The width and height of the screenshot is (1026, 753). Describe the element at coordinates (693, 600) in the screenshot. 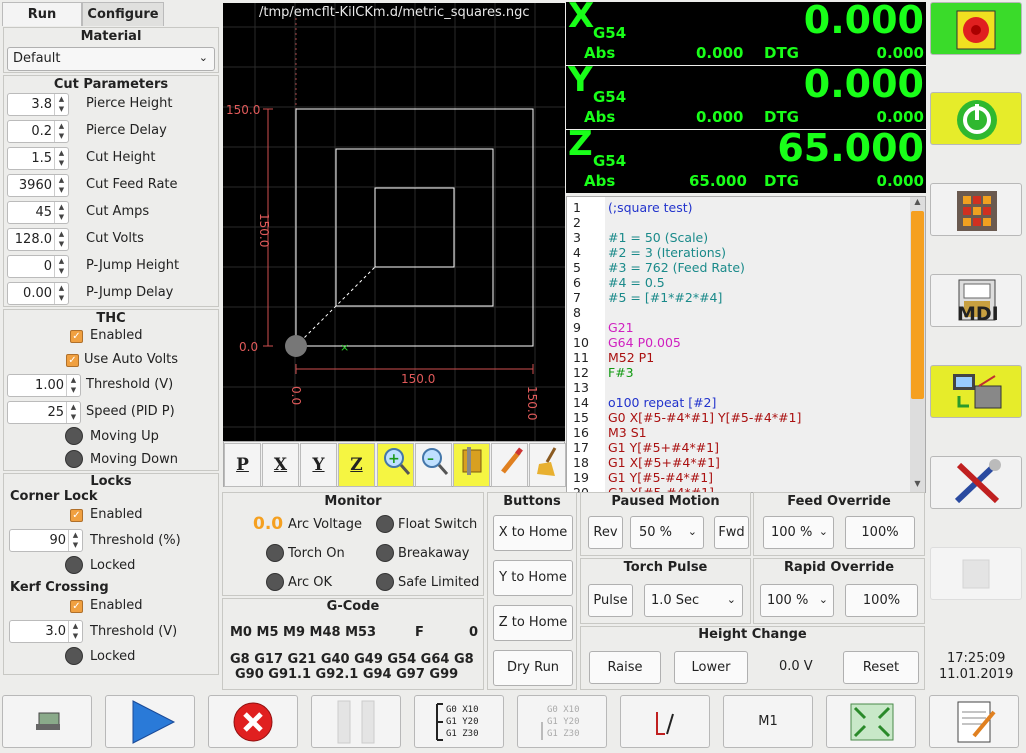

I see `pulse-time-select: 1.0 Sec ⌄` at that location.